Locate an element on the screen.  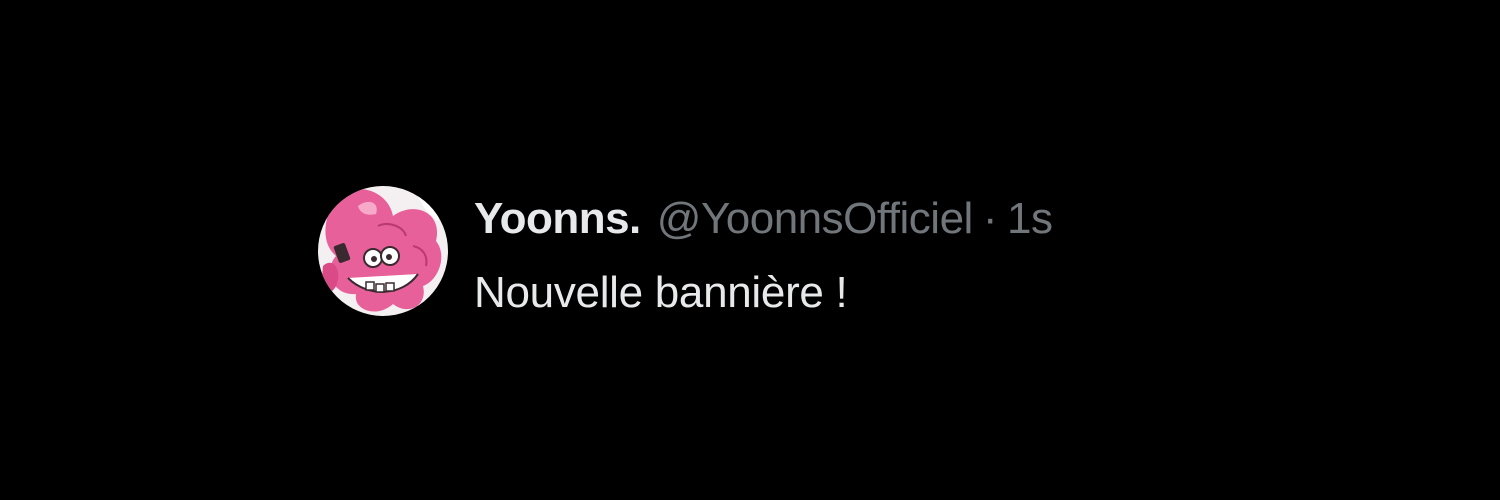
pink-octopus-avatar-icon is located at coordinates (383, 251).